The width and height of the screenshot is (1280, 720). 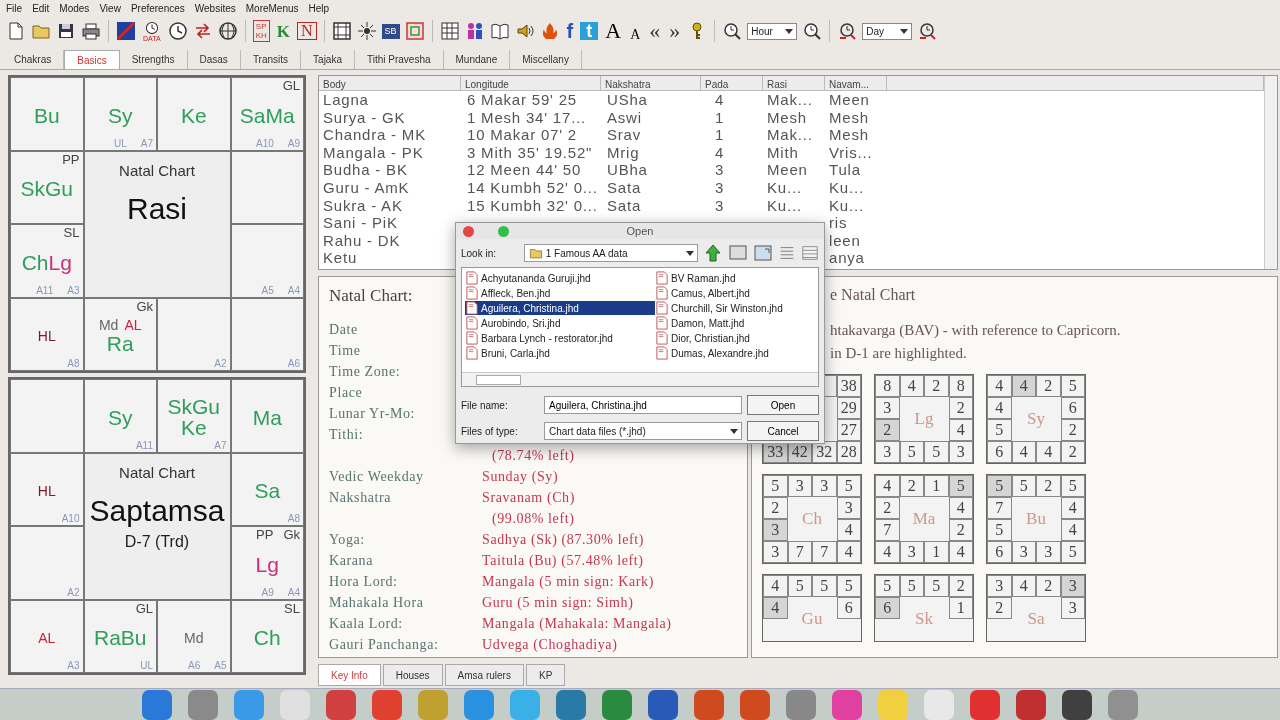 What do you see at coordinates (732, 83) in the screenshot?
I see `column-header: Pada` at bounding box center [732, 83].